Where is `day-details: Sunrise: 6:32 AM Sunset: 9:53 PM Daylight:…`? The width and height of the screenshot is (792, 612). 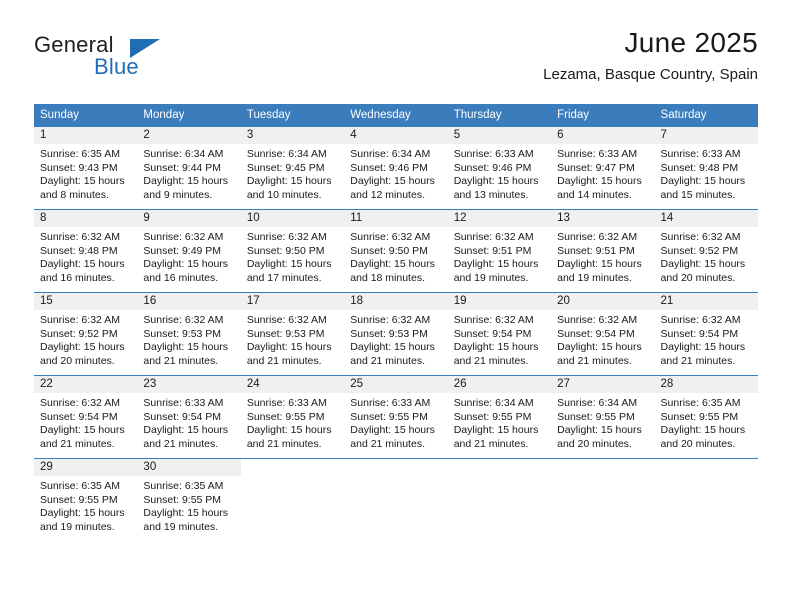
day-details: Sunrise: 6:32 AM Sunset: 9:53 PM Daylight:… is located at coordinates (395, 339).